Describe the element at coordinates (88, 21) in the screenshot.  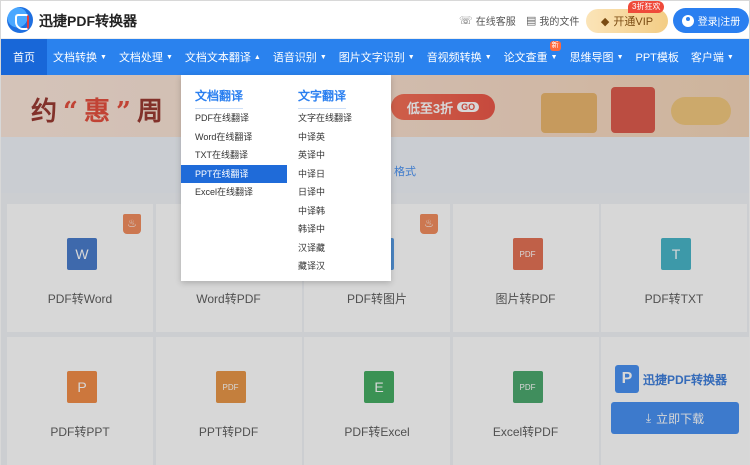
I see `brand-name: 迅捷PDF转换器` at that location.